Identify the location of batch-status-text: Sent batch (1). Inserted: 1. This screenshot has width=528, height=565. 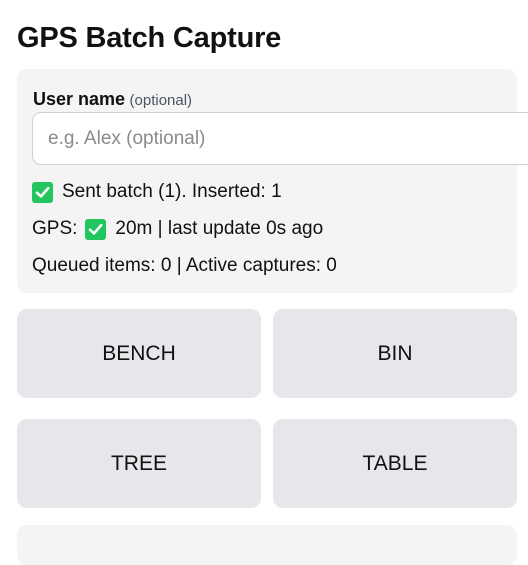
(172, 191).